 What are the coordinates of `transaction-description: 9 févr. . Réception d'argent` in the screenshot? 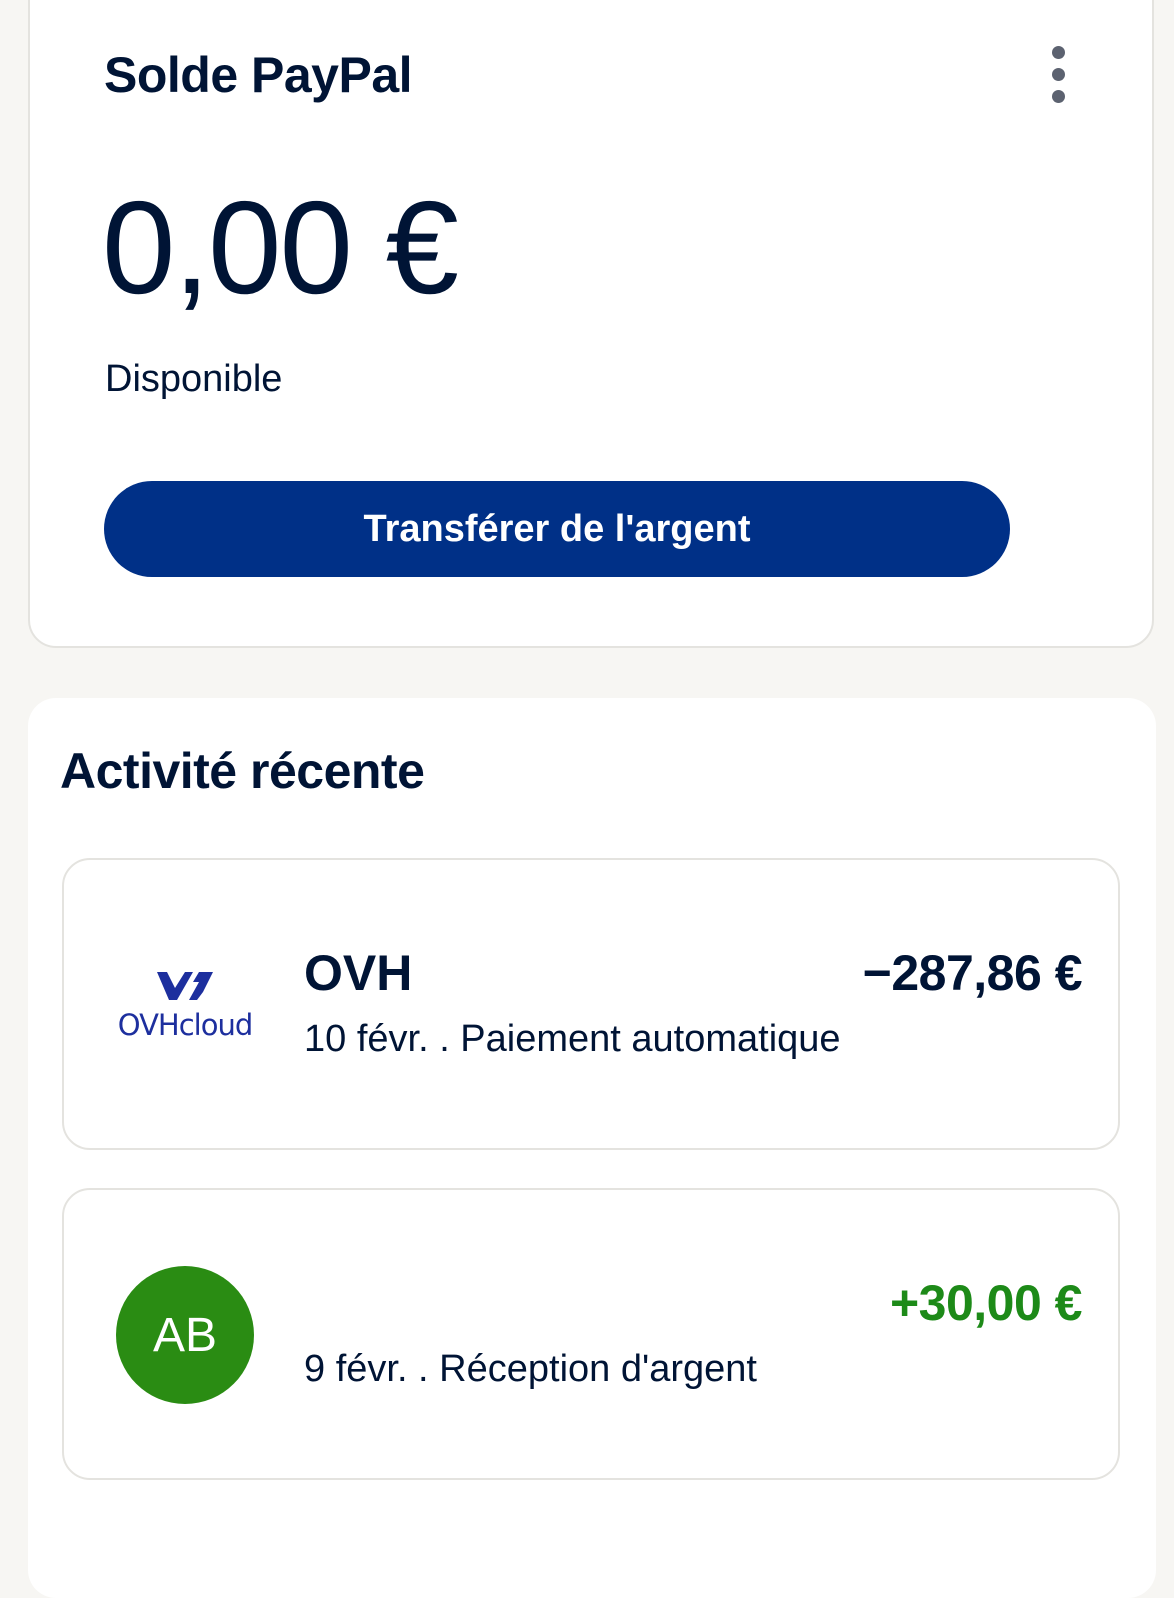 It's located at (530, 1369).